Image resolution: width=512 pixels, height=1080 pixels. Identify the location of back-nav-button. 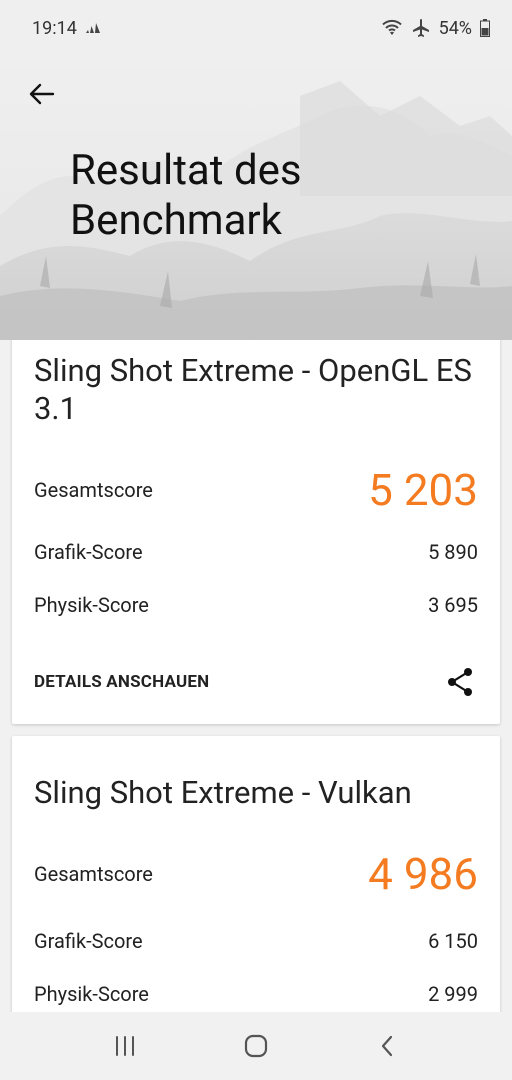
(387, 1046).